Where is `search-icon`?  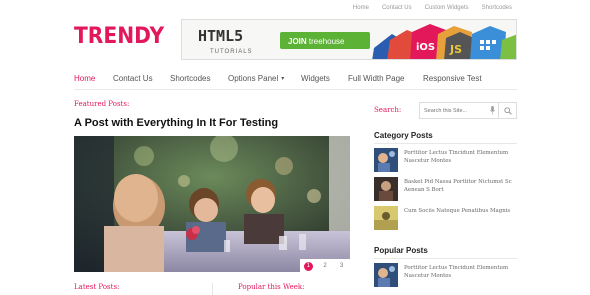
search-icon is located at coordinates (507, 110).